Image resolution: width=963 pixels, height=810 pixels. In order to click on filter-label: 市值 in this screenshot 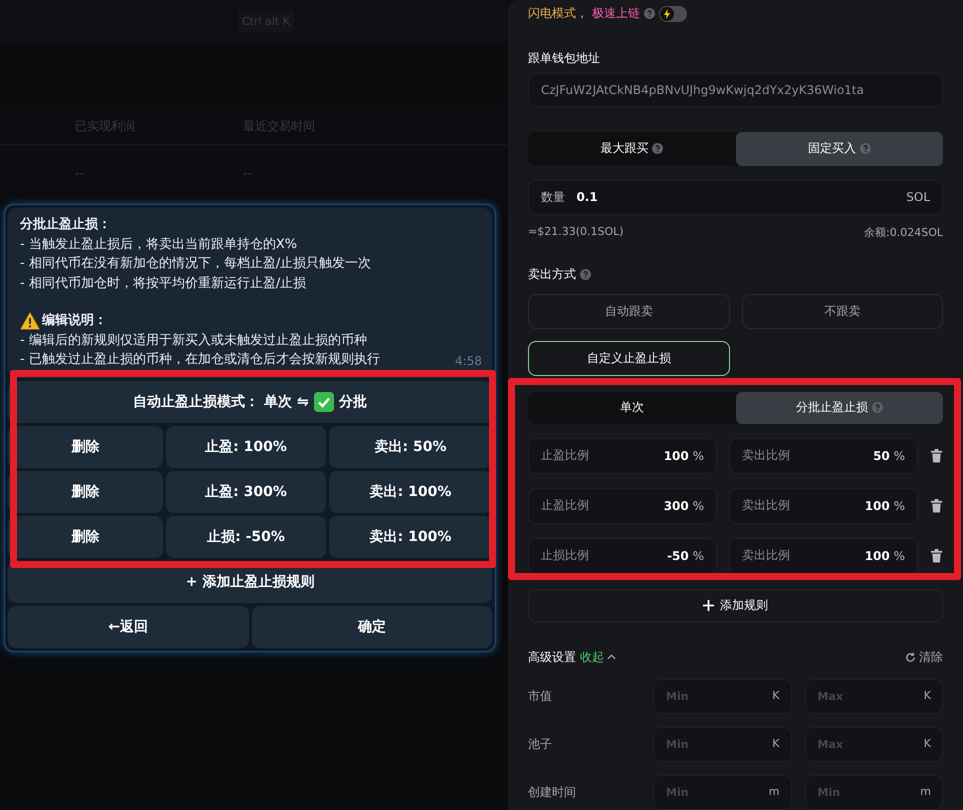, I will do `click(540, 696)`.